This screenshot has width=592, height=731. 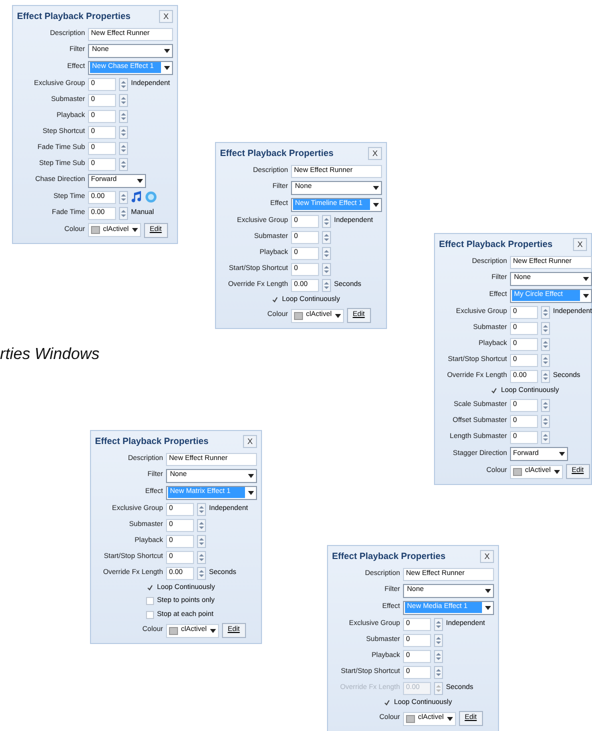 What do you see at coordinates (151, 197) in the screenshot?
I see `disc-icon` at bounding box center [151, 197].